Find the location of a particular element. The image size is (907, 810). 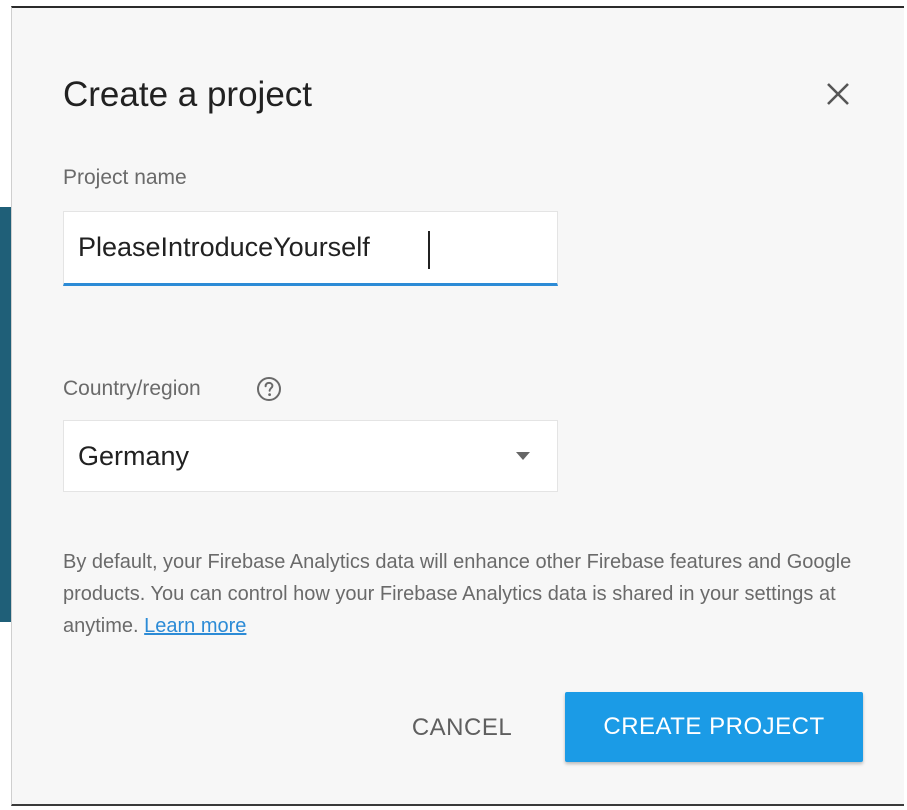

close-icon is located at coordinates (838, 94).